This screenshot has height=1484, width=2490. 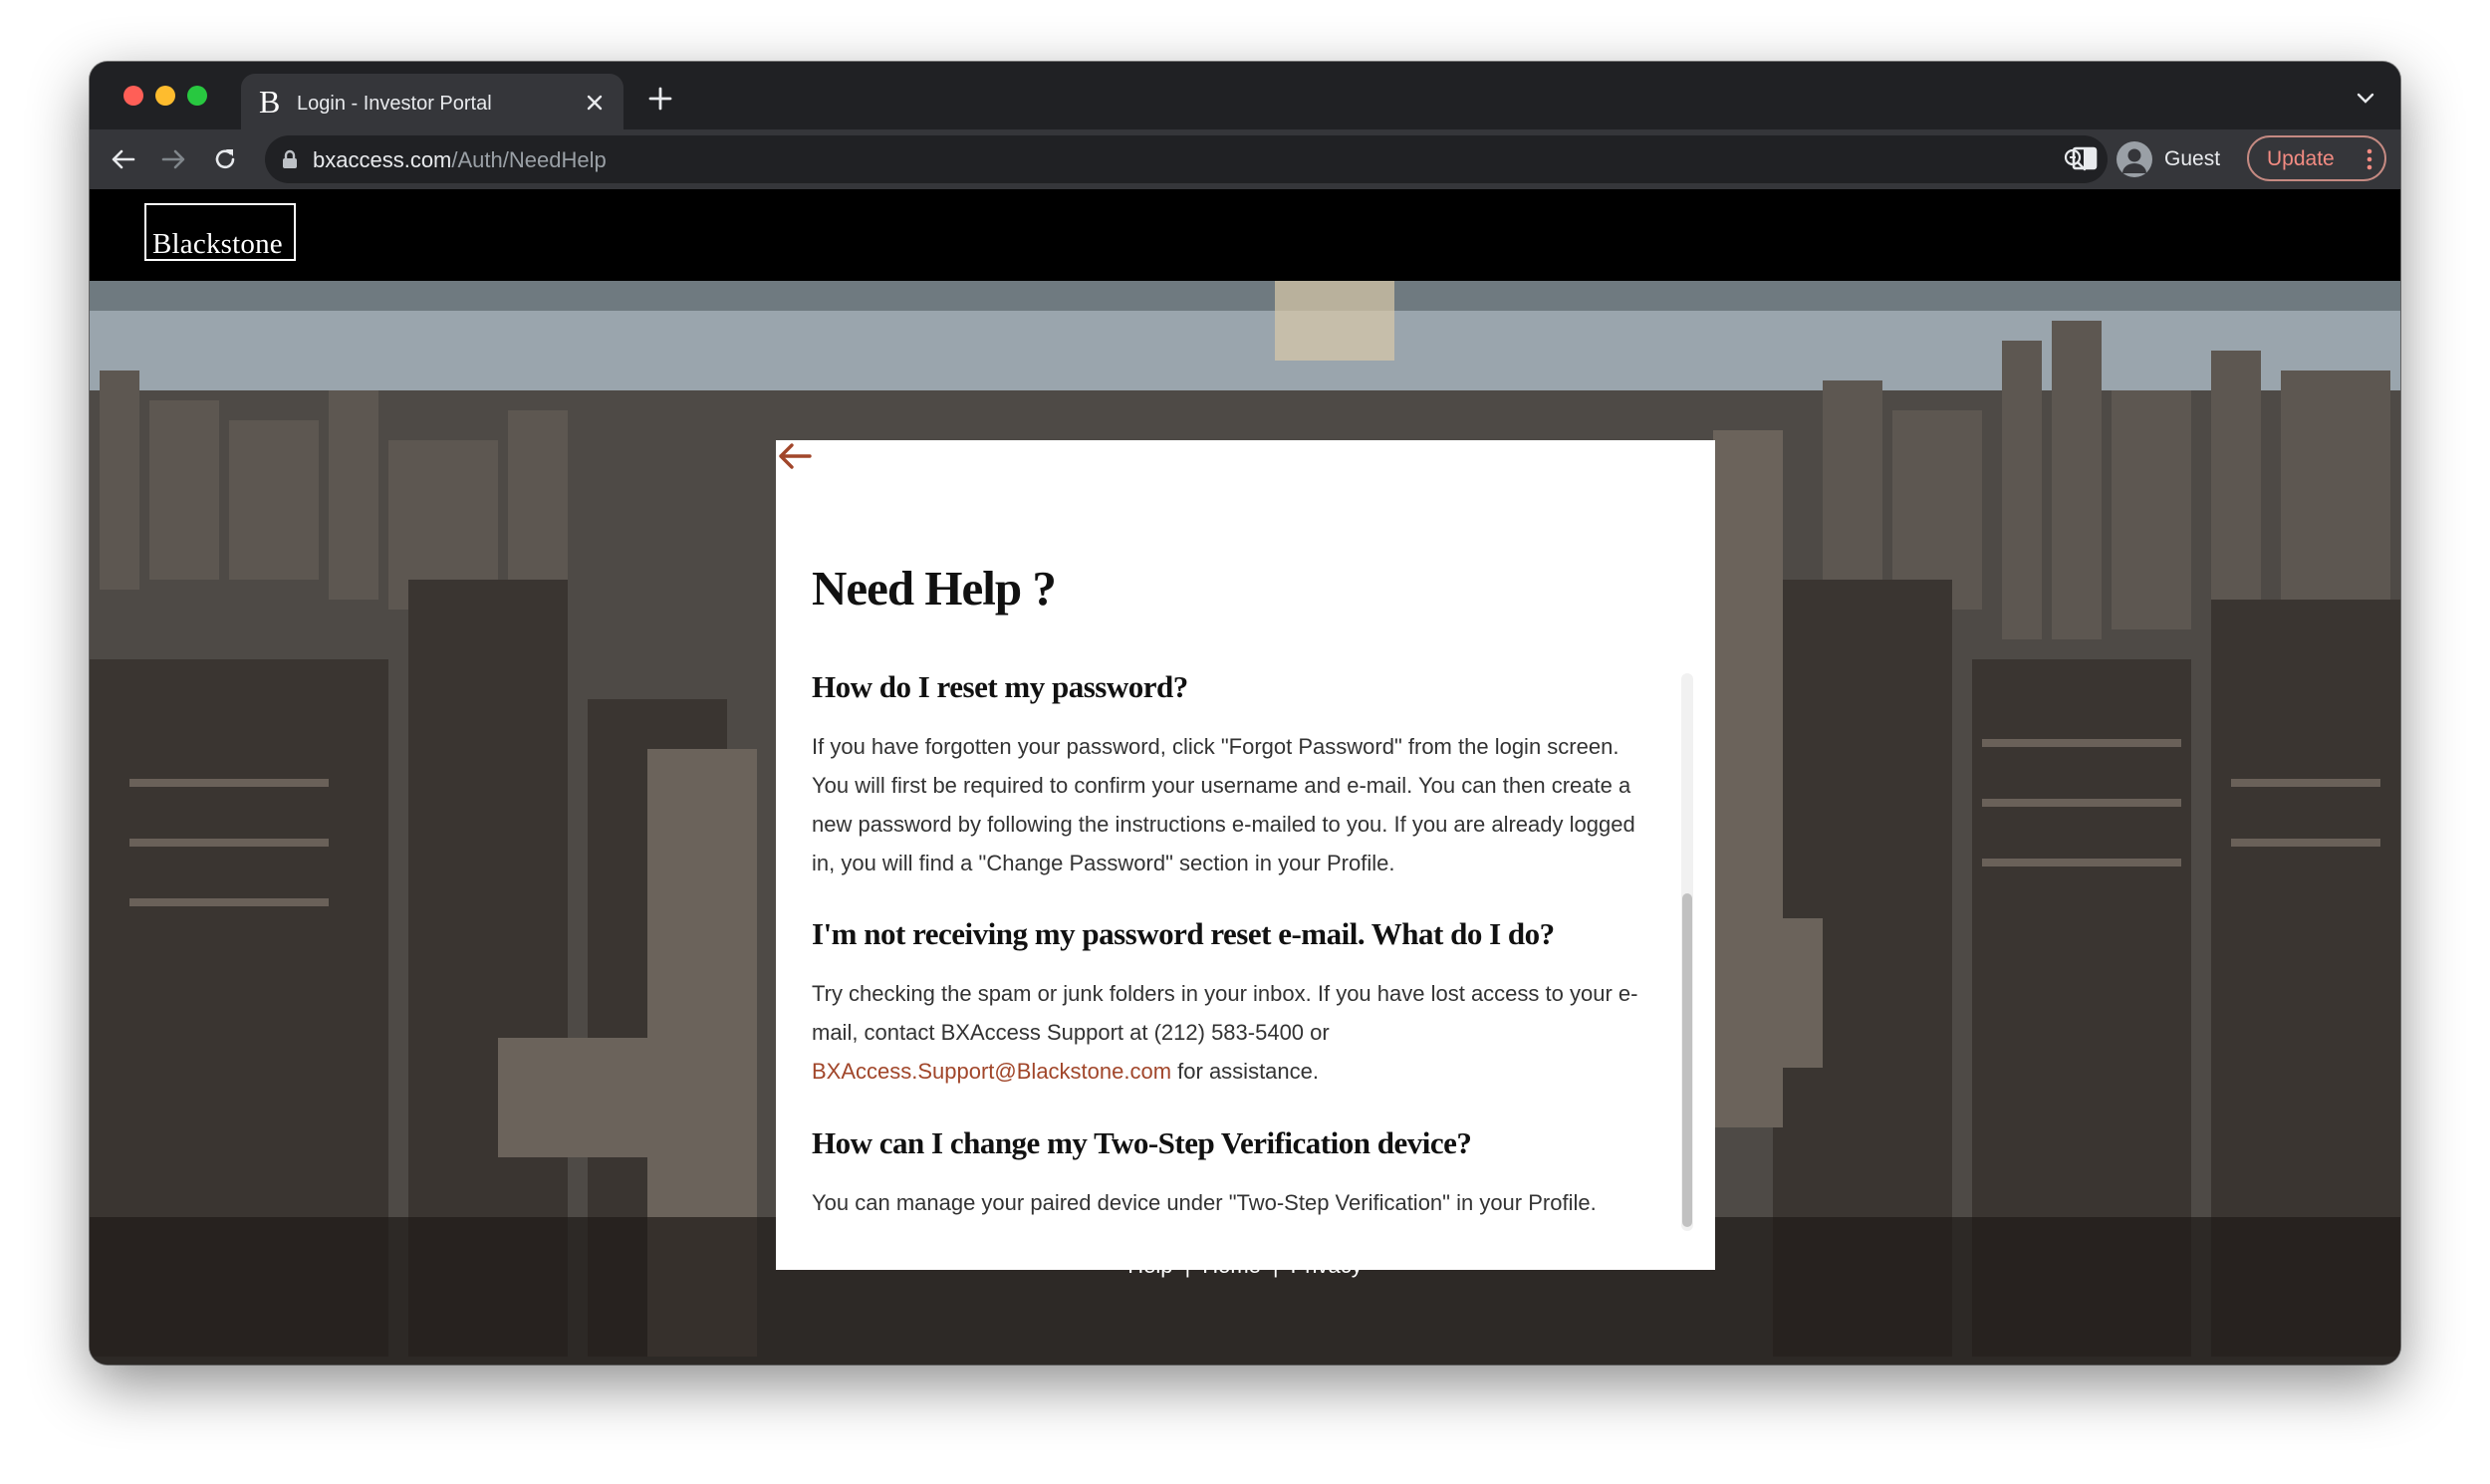 I want to click on footer-link-help: Help, so click(x=1149, y=1265).